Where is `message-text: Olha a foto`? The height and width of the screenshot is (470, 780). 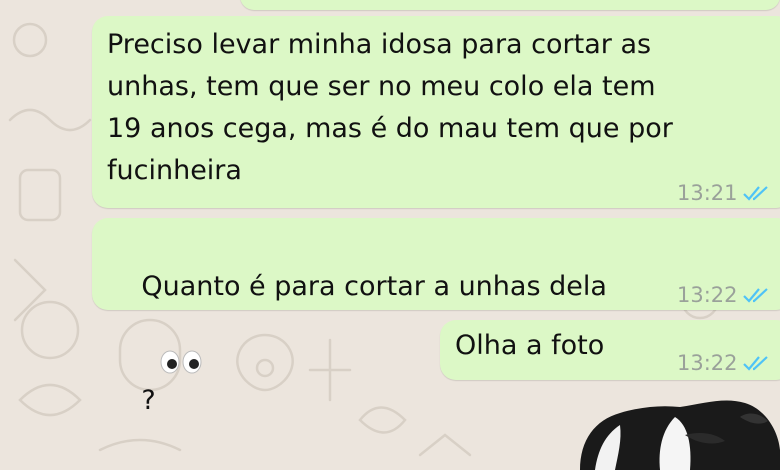
message-text: Olha a foto is located at coordinates (530, 345).